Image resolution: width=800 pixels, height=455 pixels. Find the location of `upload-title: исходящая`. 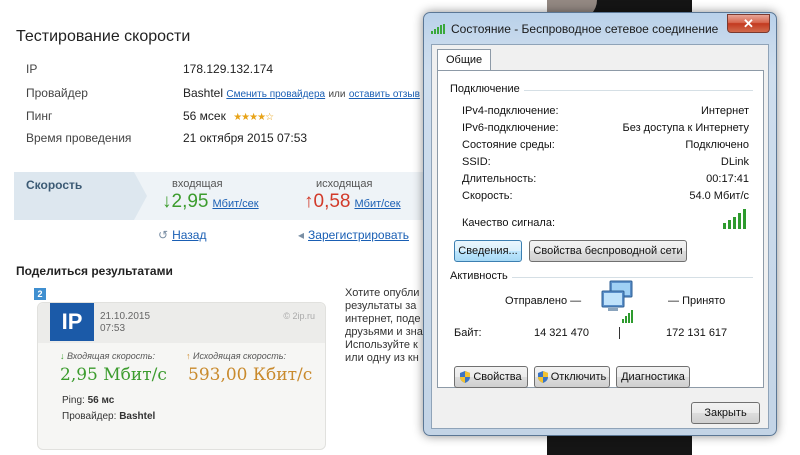

upload-title: исходящая is located at coordinates (344, 184).